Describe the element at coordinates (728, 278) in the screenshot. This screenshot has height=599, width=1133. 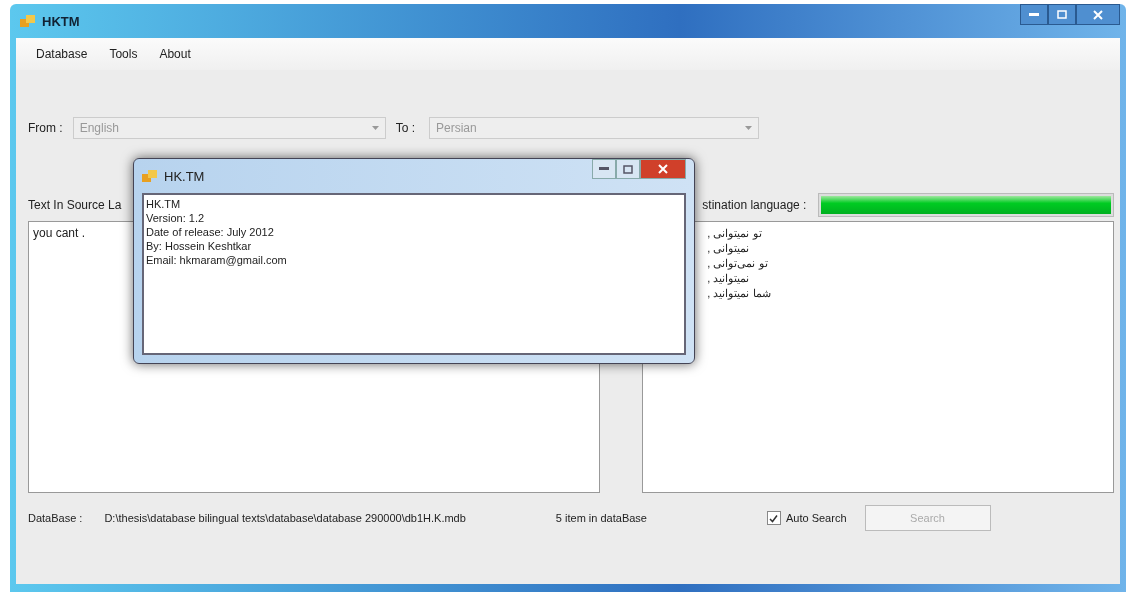
I see `result-line: نمیتوانید ,` at that location.